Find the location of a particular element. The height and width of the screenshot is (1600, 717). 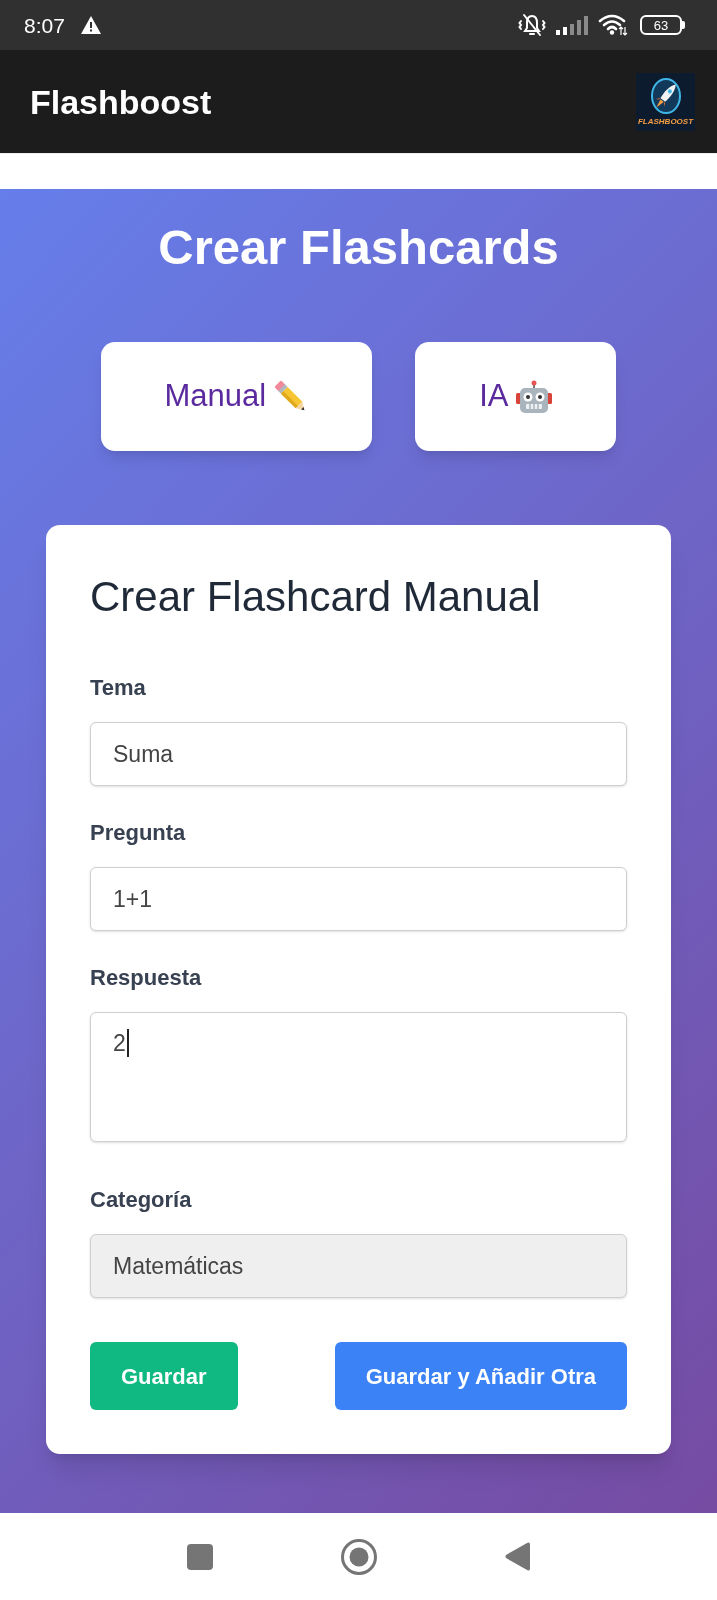

field-label: Respuesta is located at coordinates (146, 978).